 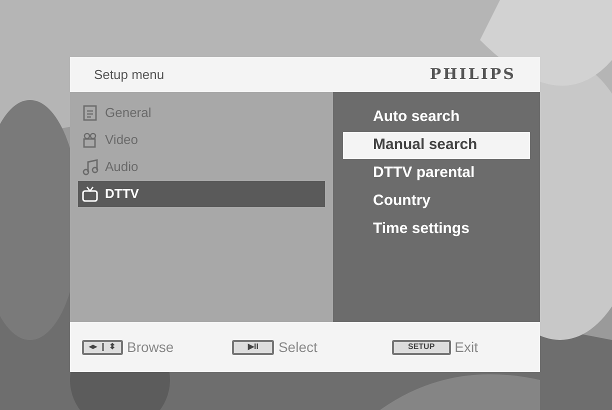 I want to click on remote-key: SETUP, so click(x=421, y=347).